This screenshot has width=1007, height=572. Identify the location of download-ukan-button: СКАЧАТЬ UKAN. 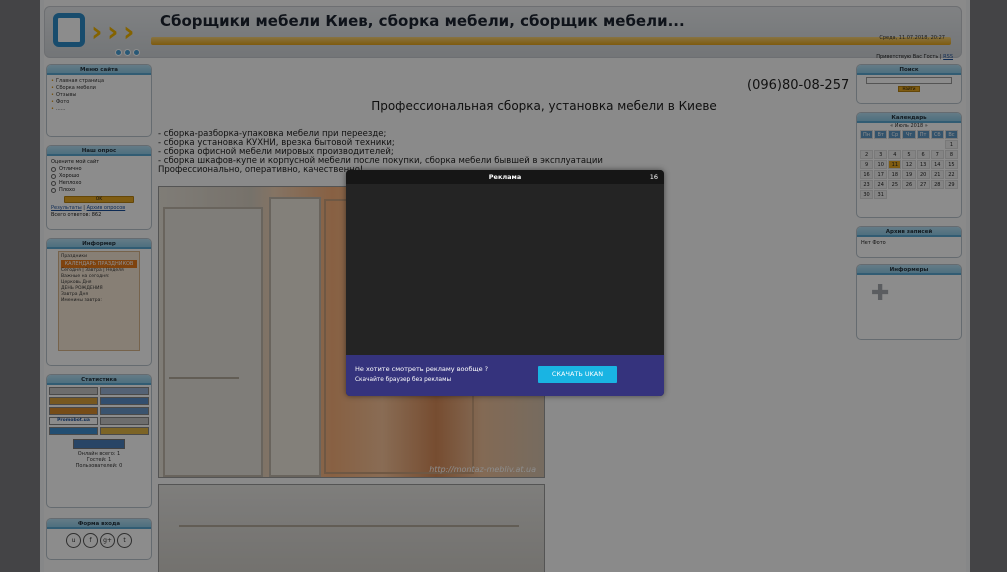
(577, 374).